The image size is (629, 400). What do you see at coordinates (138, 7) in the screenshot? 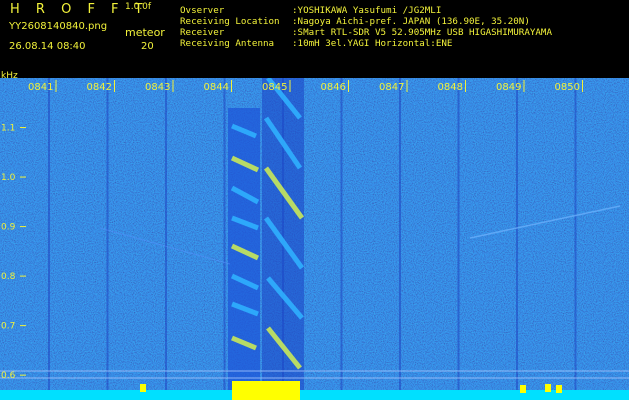
I see `app-version: 1.0.0f` at bounding box center [138, 7].